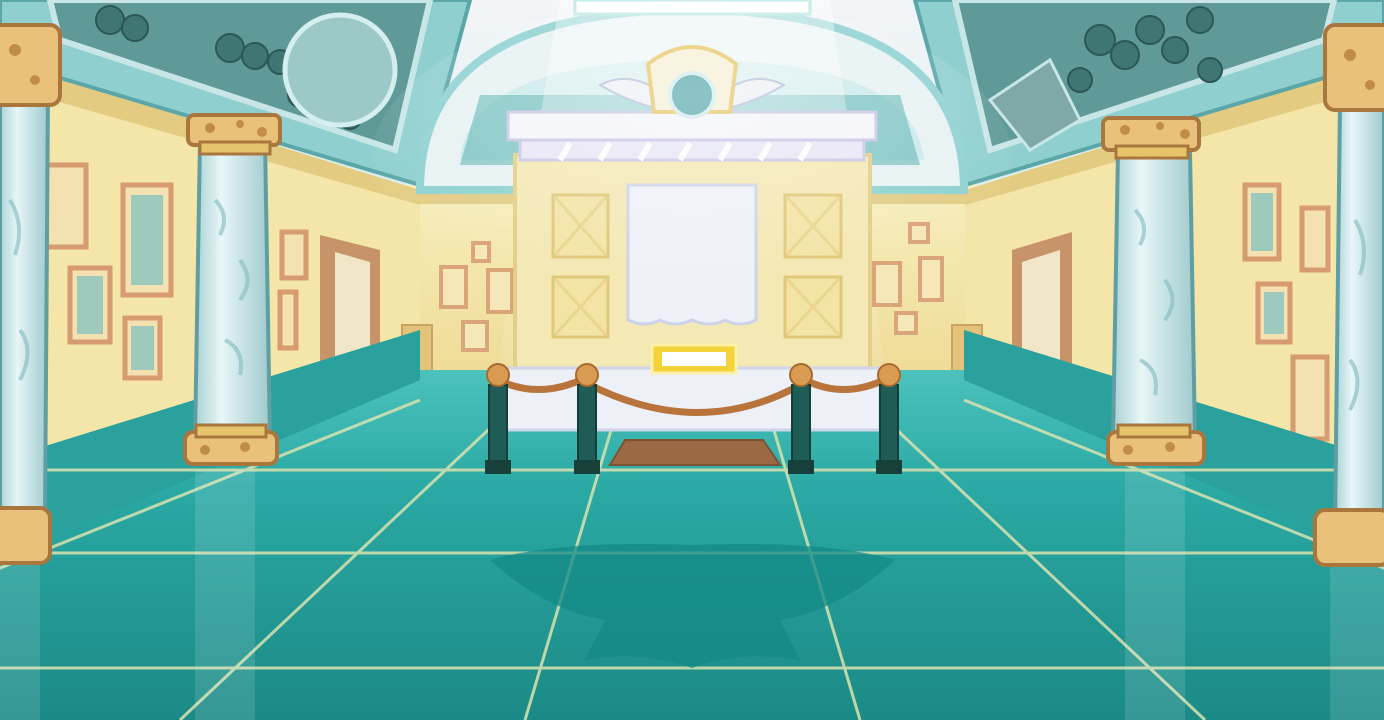 The height and width of the screenshot is (720, 1384). What do you see at coordinates (692, 399) in the screenshot?
I see `exhibit-pedestal` at bounding box center [692, 399].